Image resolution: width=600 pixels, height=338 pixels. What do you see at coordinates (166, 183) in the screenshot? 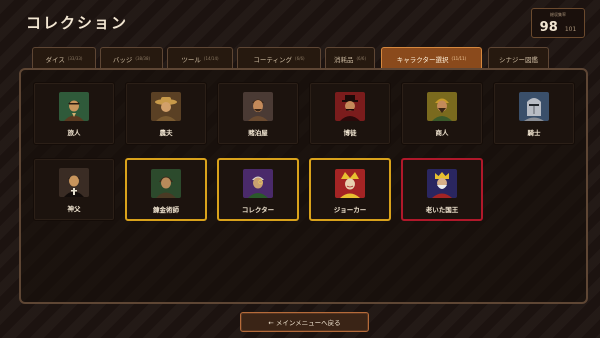
I see `alchemist-portrait-icon` at bounding box center [166, 183].